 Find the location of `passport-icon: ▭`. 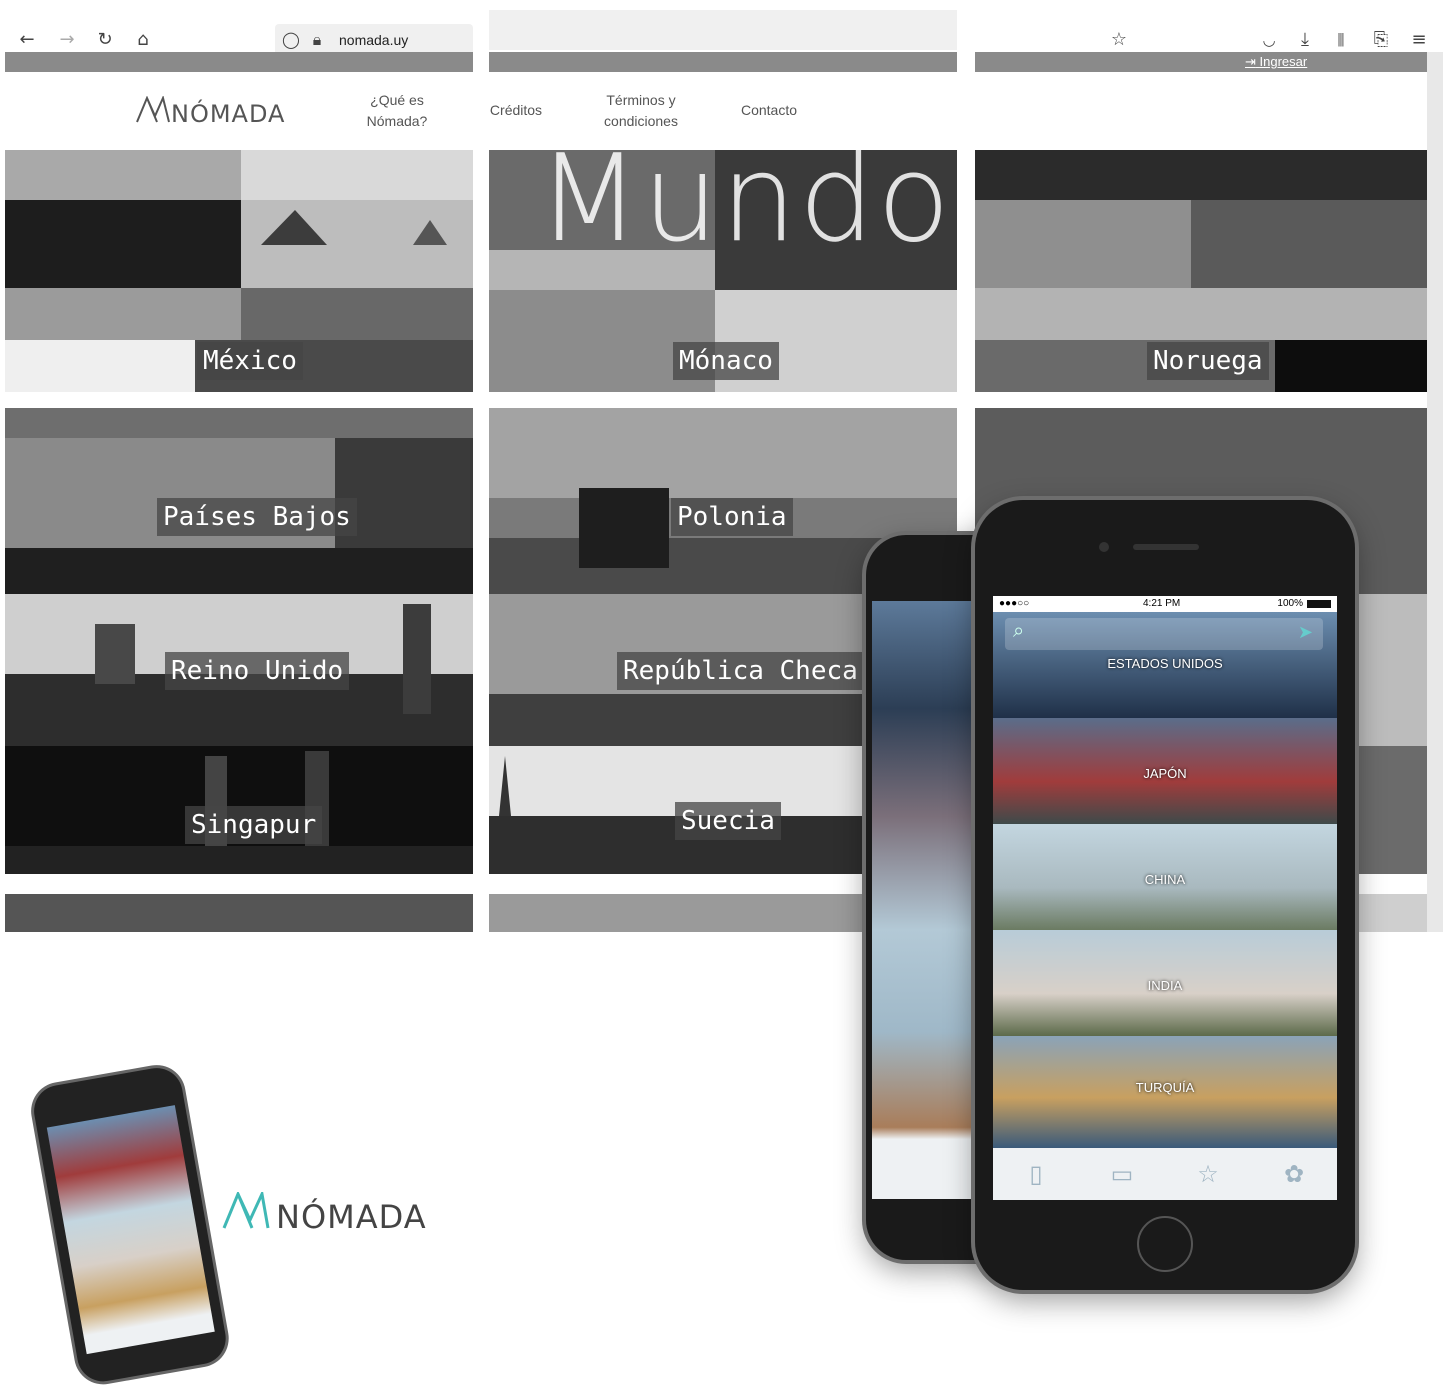

passport-icon: ▭ is located at coordinates (1122, 1174).